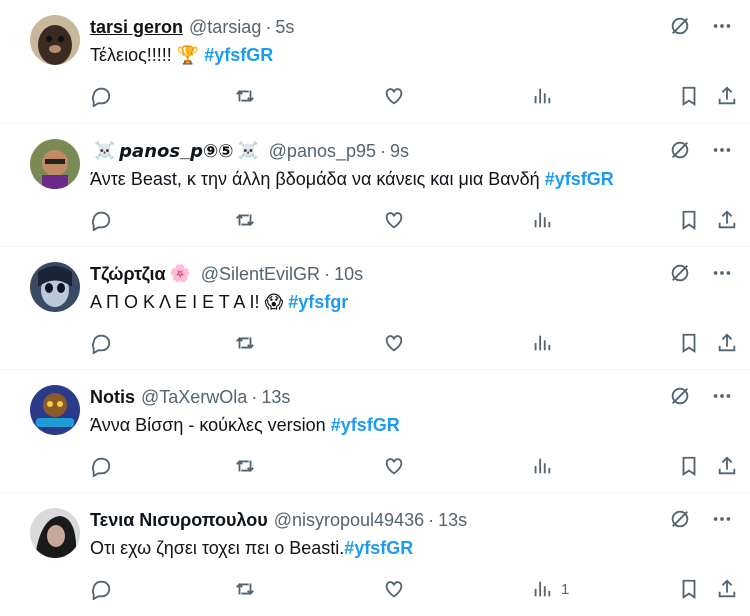 Image resolution: width=750 pixels, height=616 pixels. Describe the element at coordinates (217, 548) in the screenshot. I see `tweet-text-content: Οτι εχω ζησει τοχει πει ο Beasti.` at that location.